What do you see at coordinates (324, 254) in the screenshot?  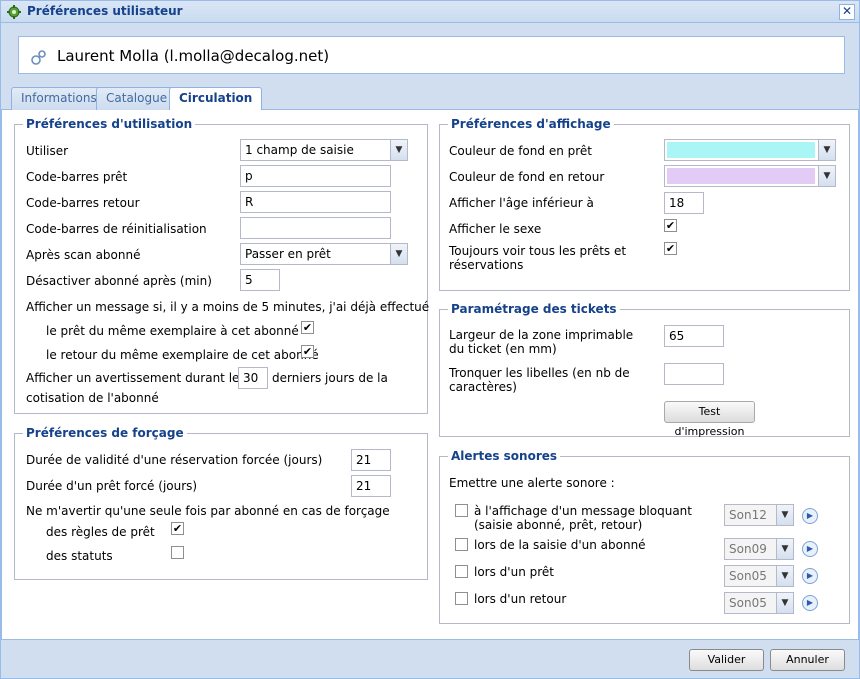 I see `apres-scan-select: Passer en prêt ▼` at bounding box center [324, 254].